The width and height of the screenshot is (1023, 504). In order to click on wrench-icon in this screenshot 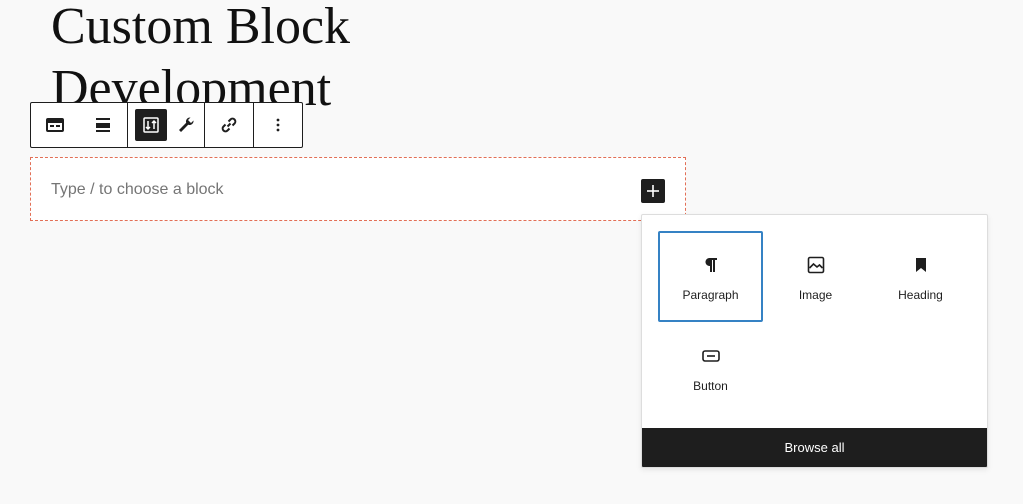, I will do `click(186, 124)`.